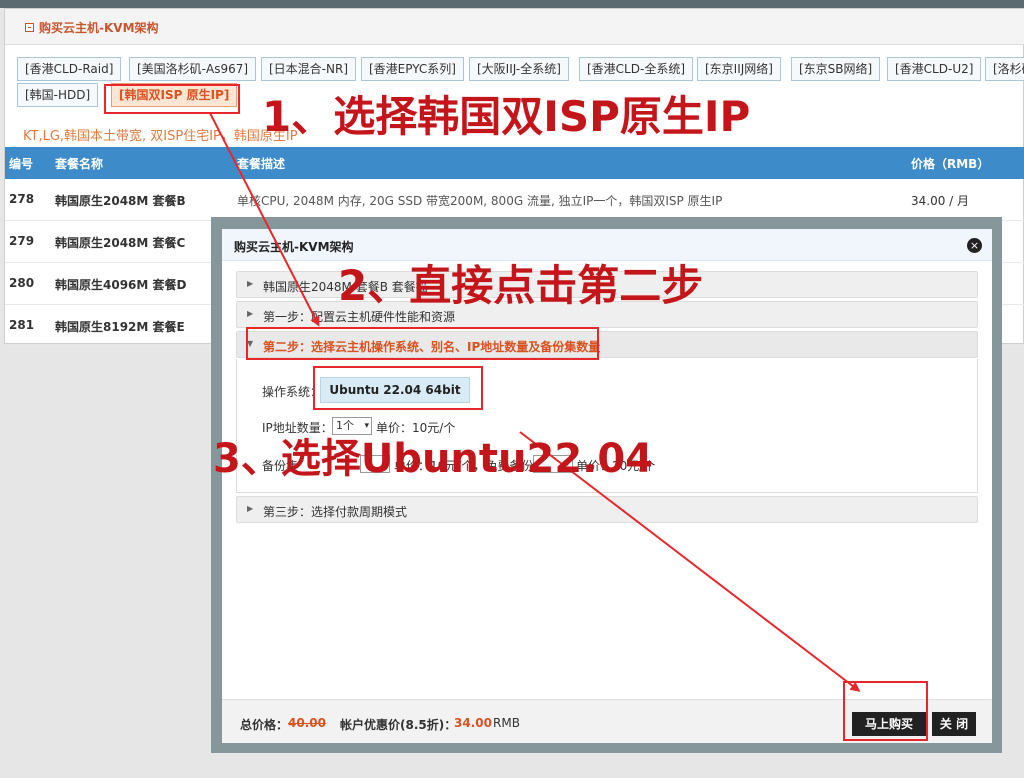 This screenshot has width=1024, height=778. I want to click on table-header: 编号 套餐名称 套餐描述 价格（RMB）, so click(514, 163).